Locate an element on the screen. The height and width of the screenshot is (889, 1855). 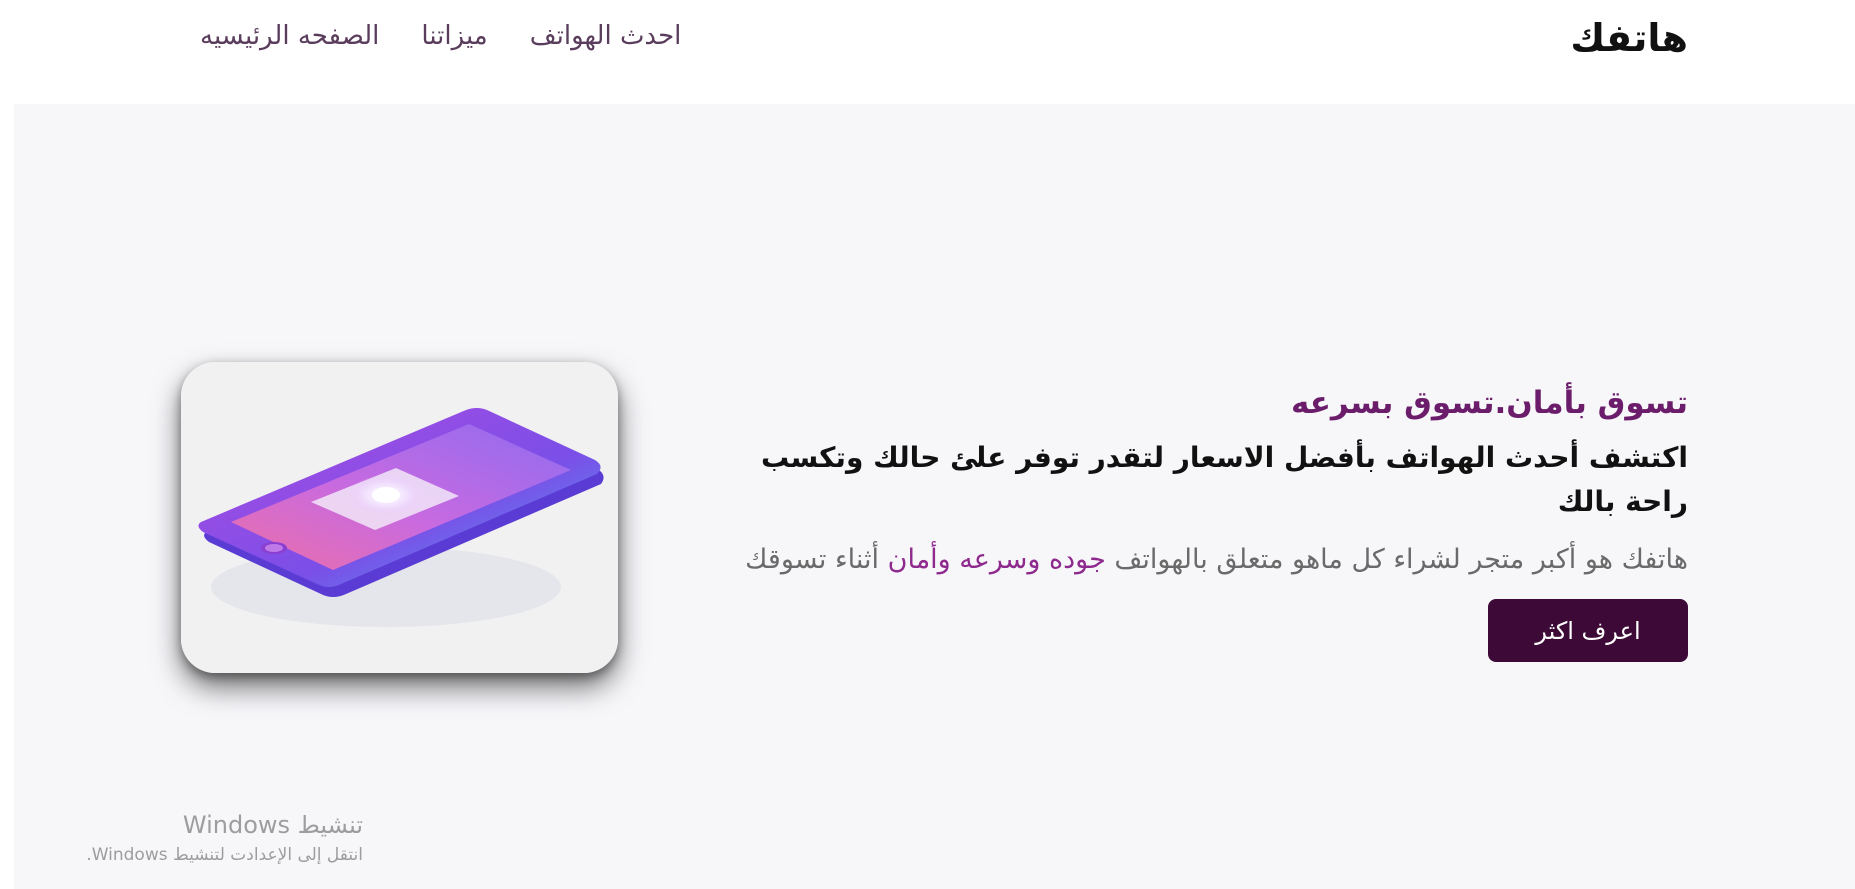
brand-logo: هاتفك is located at coordinates (1629, 38).